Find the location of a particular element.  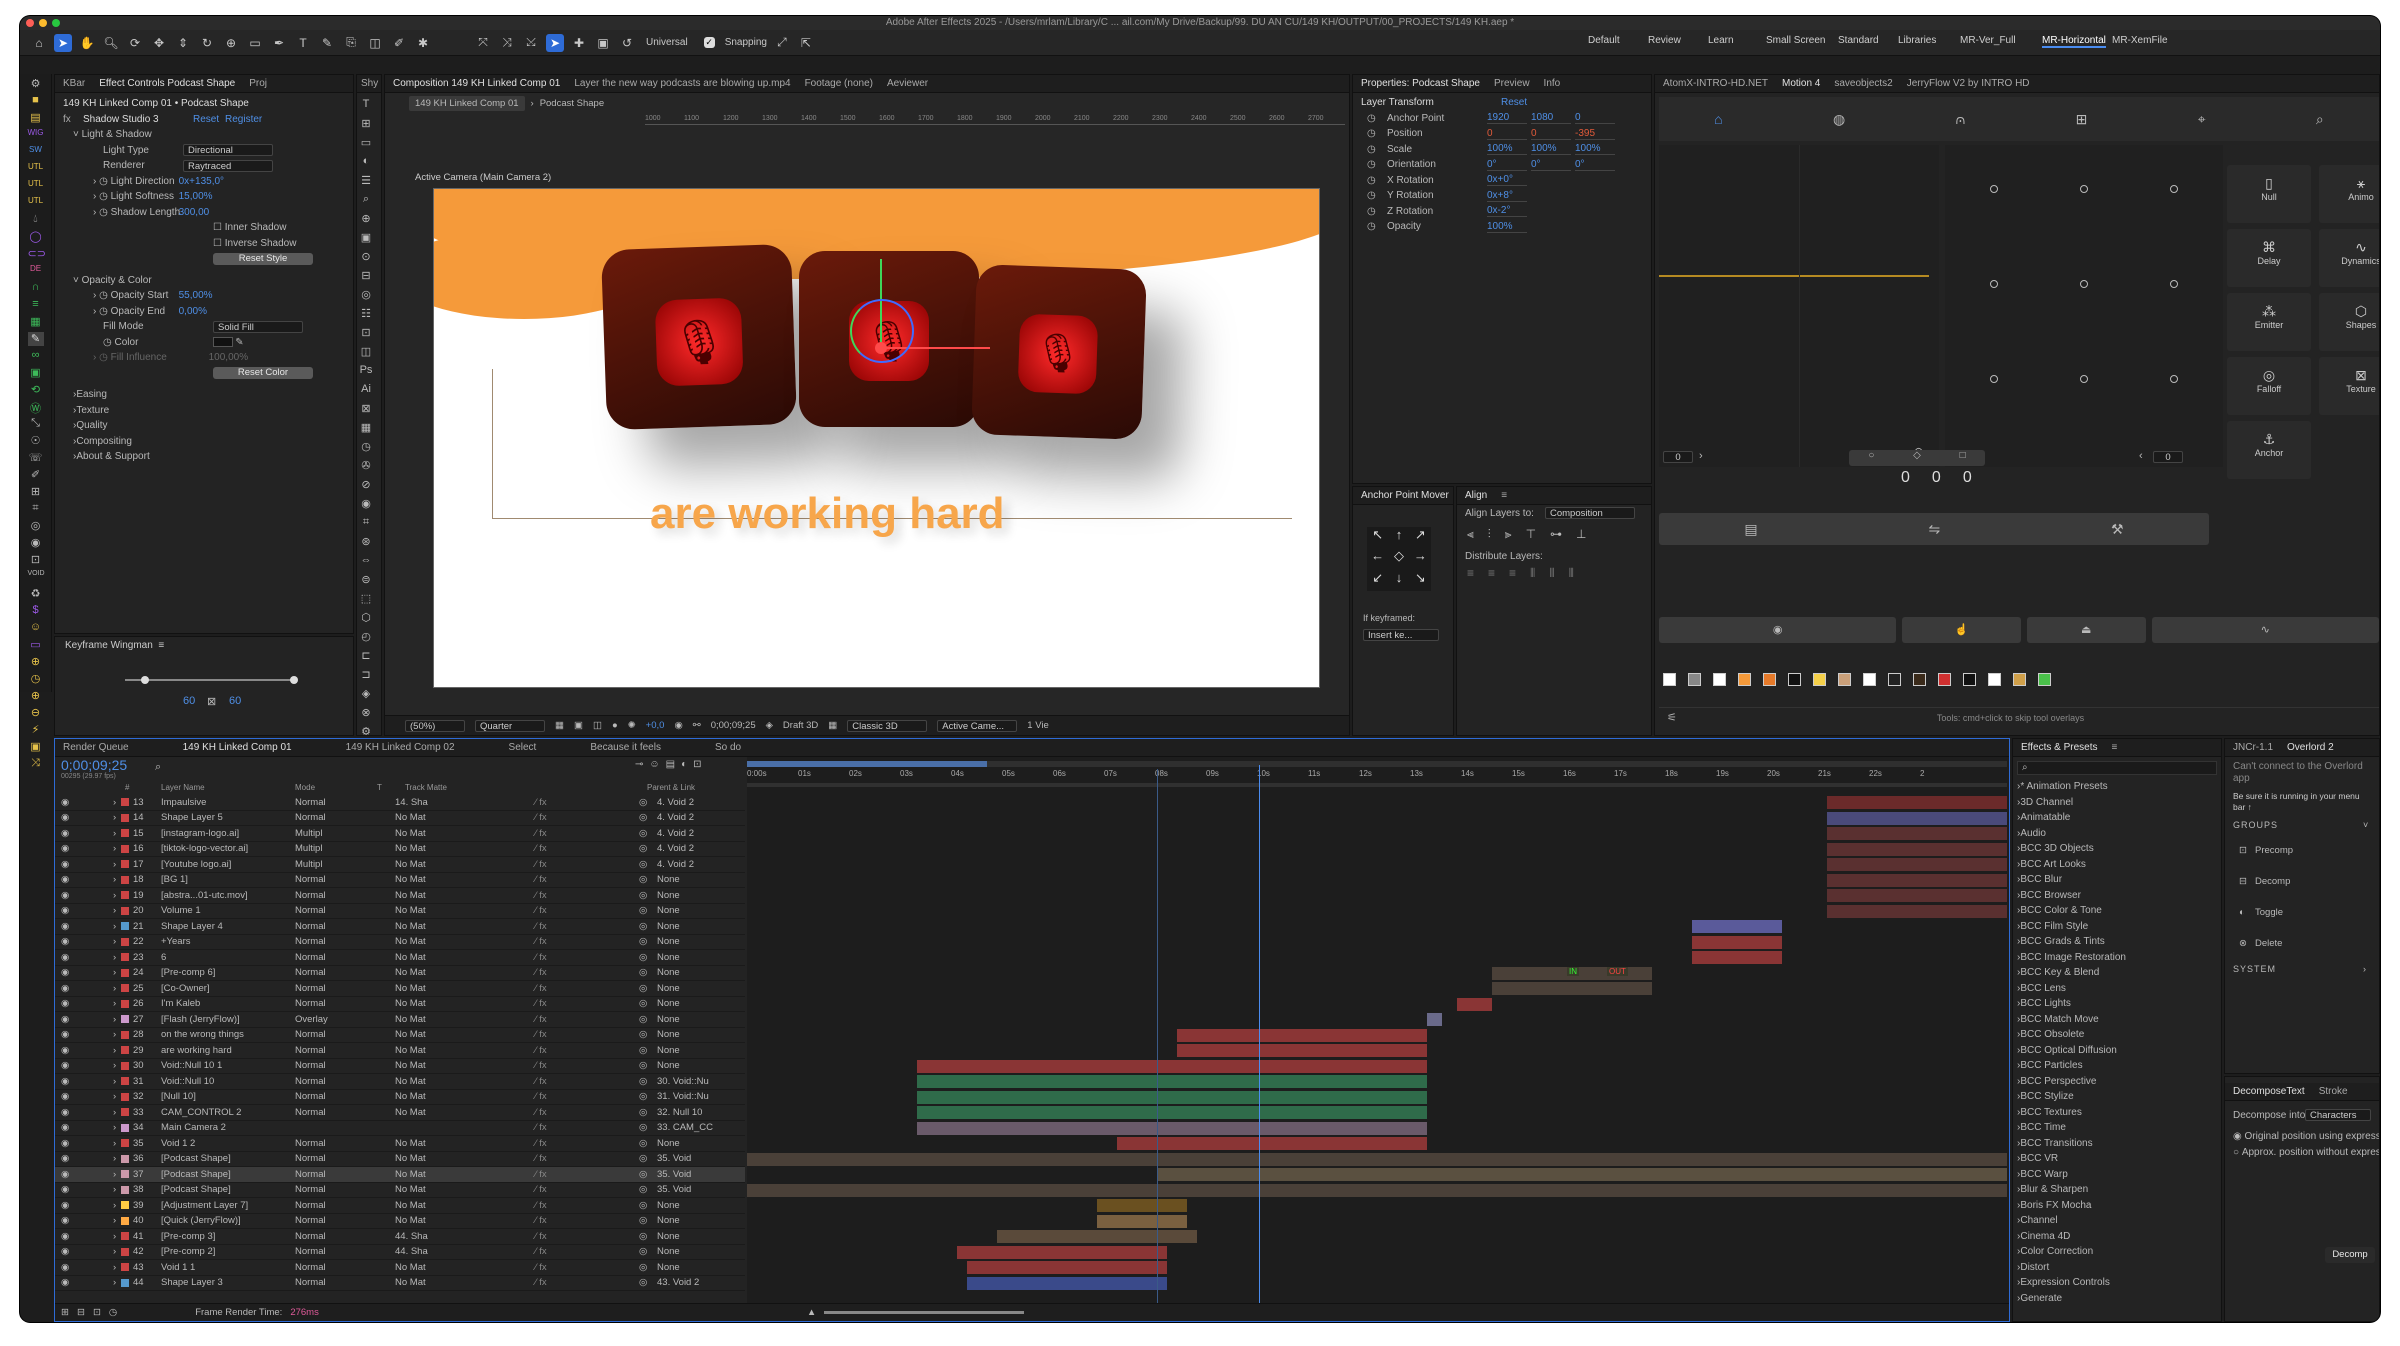

effect-category: › Cinema 4D is located at coordinates (2119, 1237).